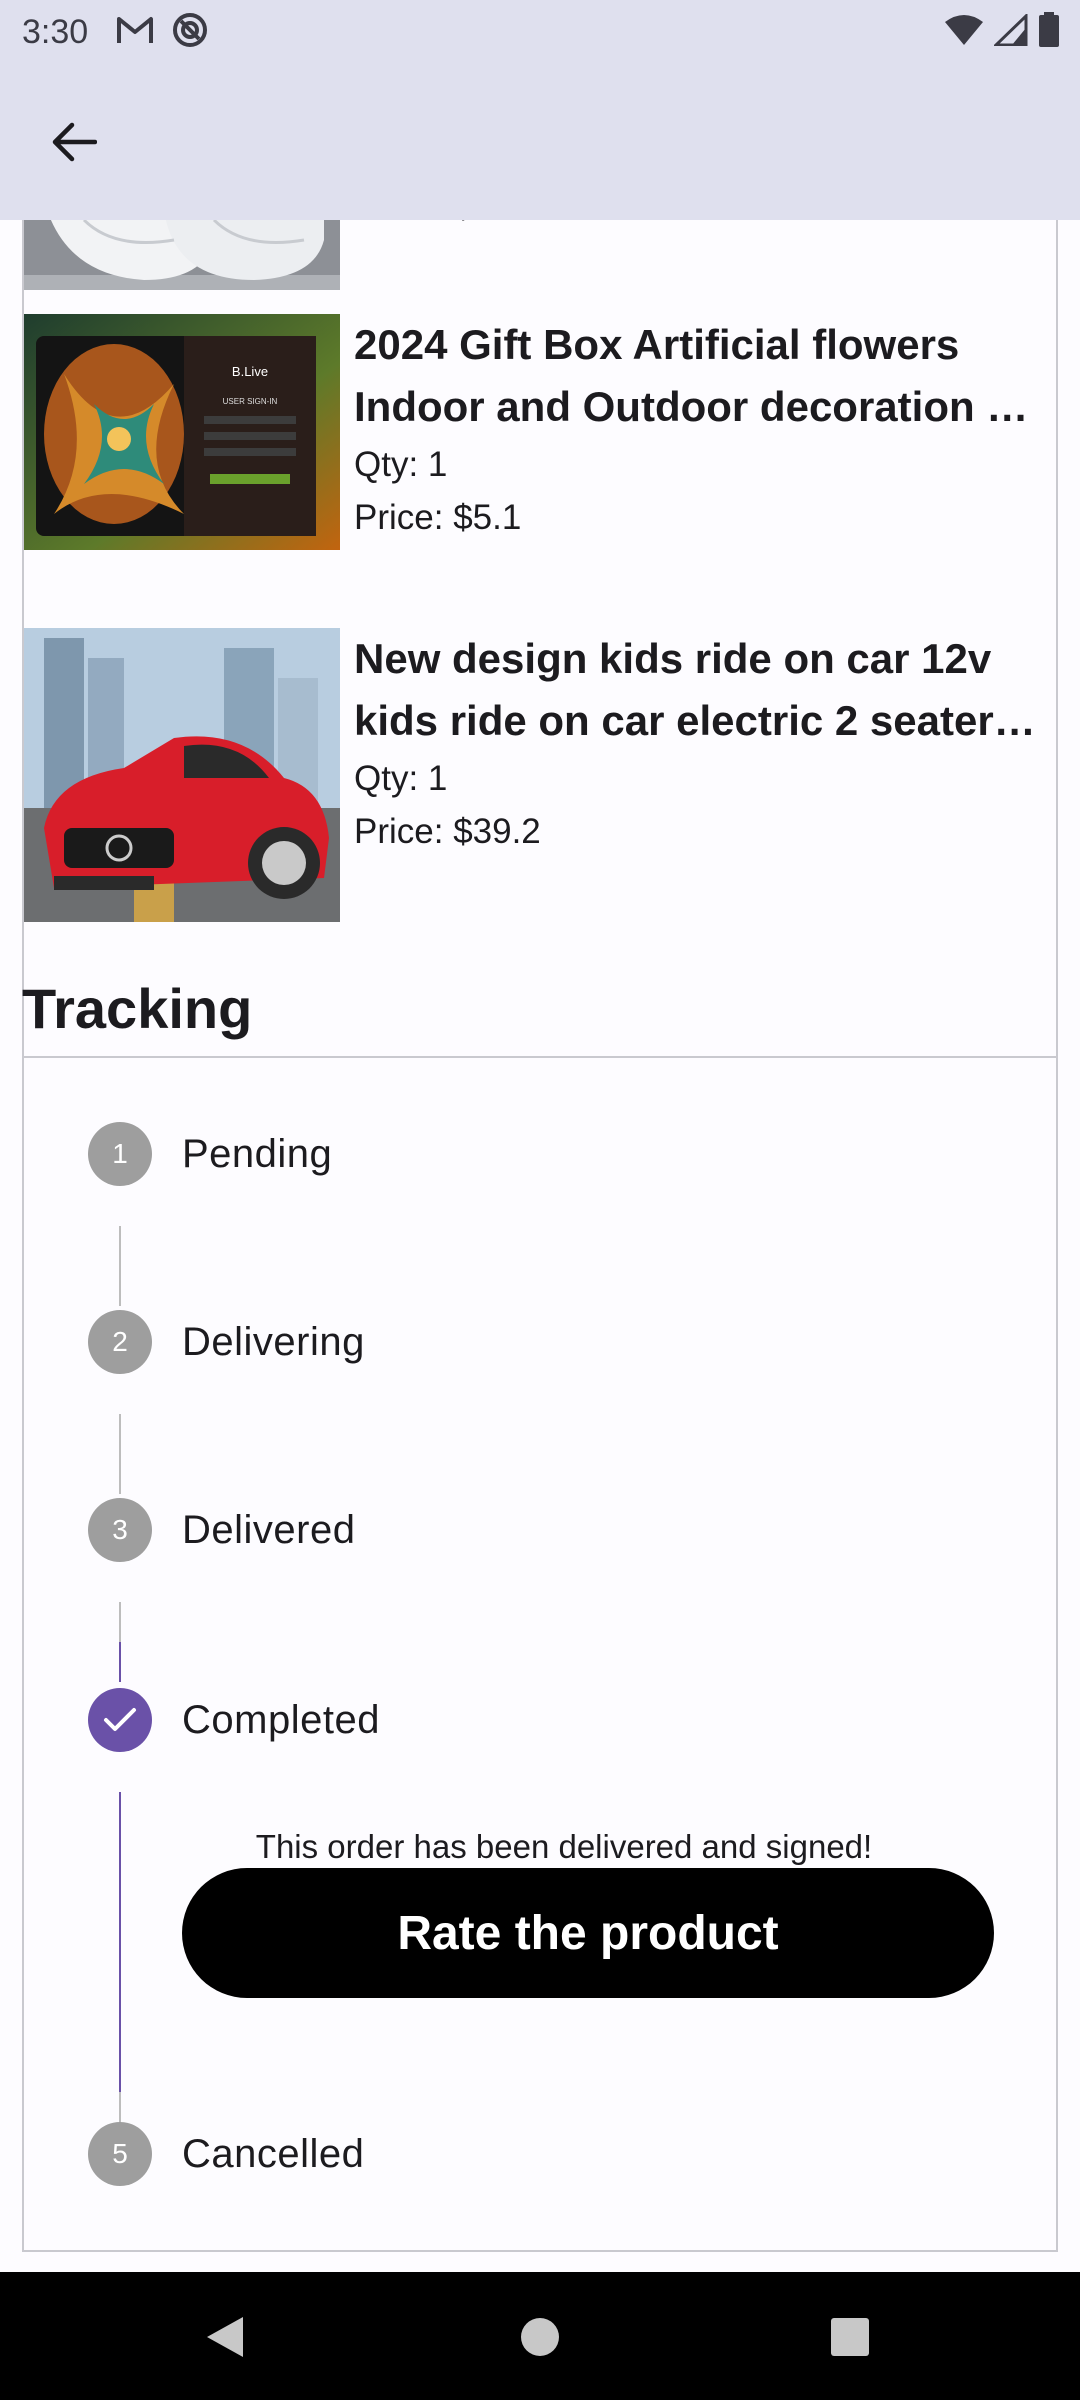 This screenshot has height=2400, width=1080. What do you see at coordinates (704, 226) in the screenshot?
I see `item-price: Price: $2.0` at bounding box center [704, 226].